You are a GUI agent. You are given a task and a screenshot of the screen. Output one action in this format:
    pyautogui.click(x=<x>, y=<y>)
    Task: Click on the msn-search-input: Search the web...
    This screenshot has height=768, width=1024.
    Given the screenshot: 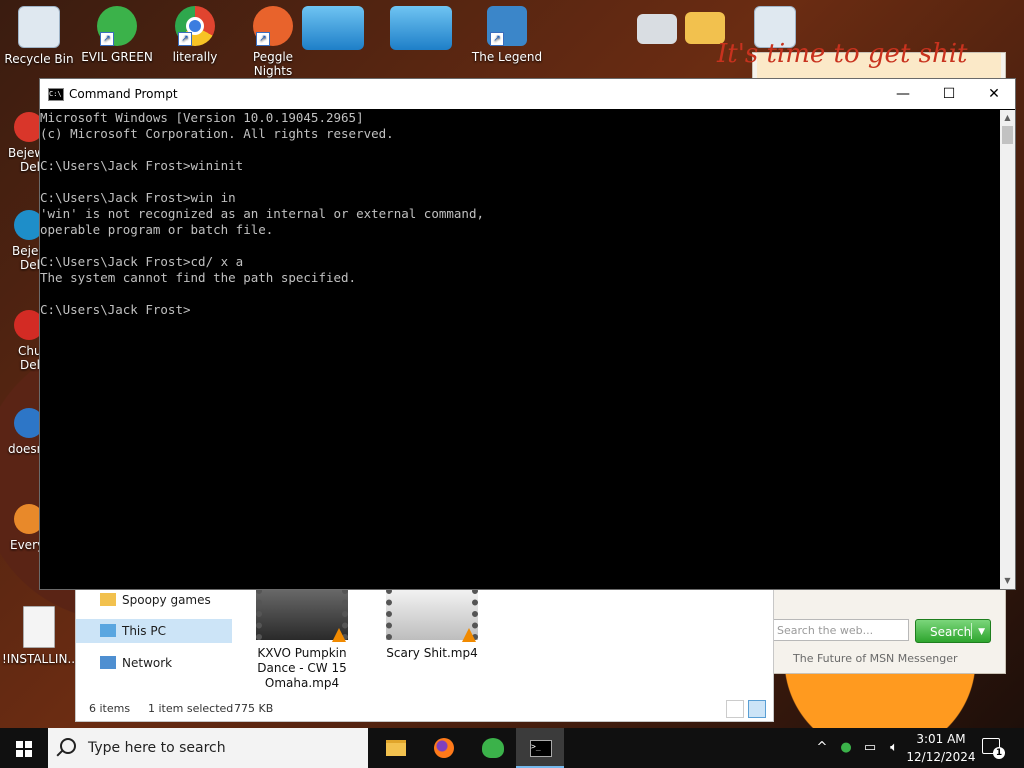 What is the action you would take?
    pyautogui.click(x=841, y=630)
    